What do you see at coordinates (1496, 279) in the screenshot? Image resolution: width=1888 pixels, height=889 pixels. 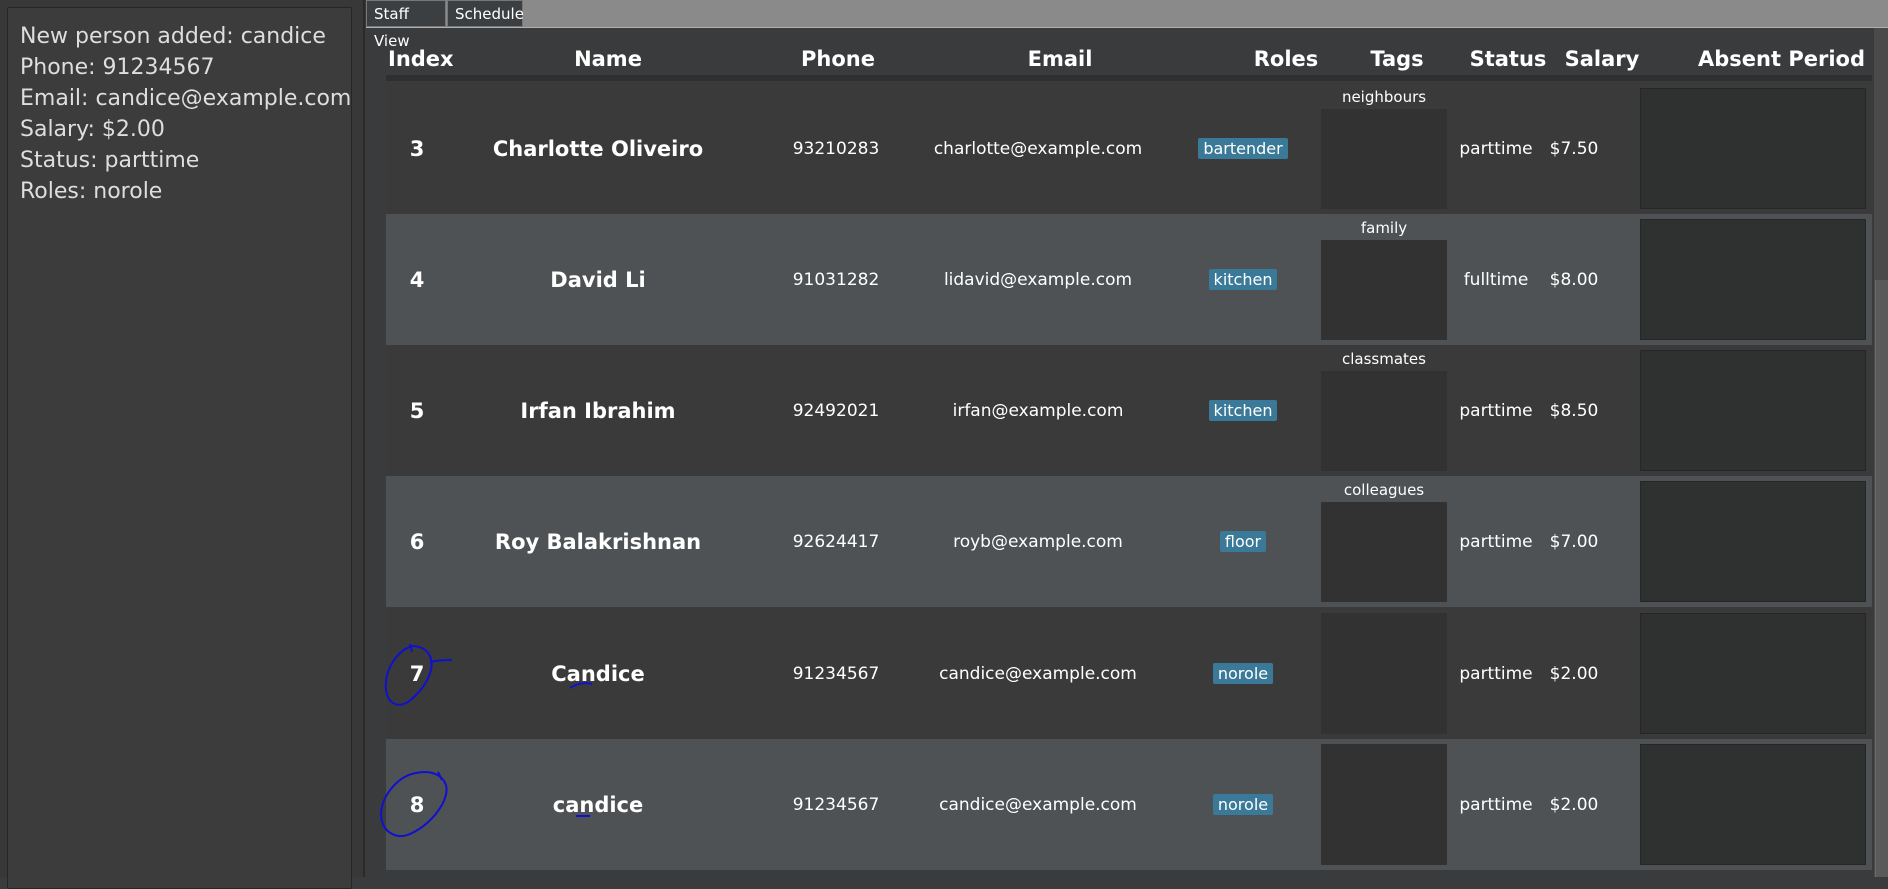 I see `row-status: fulltime` at bounding box center [1496, 279].